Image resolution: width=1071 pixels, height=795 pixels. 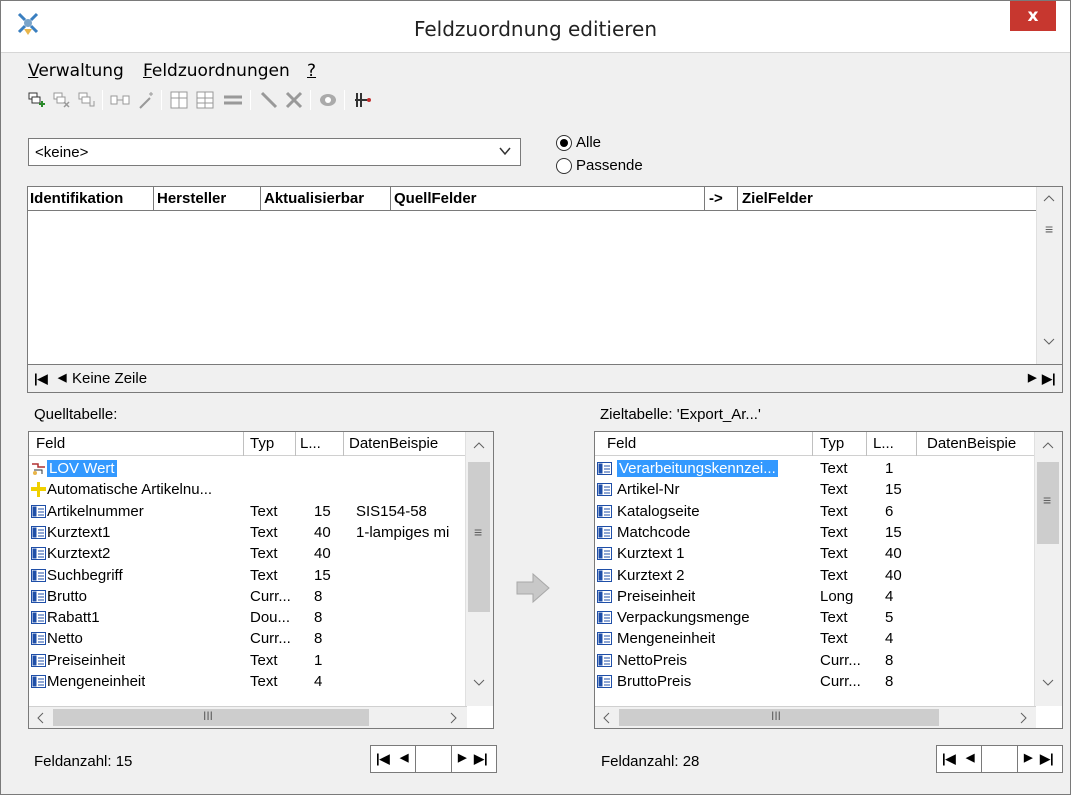 What do you see at coordinates (246, 660) in the screenshot?
I see `source-row: Preiseinheit Text 1` at bounding box center [246, 660].